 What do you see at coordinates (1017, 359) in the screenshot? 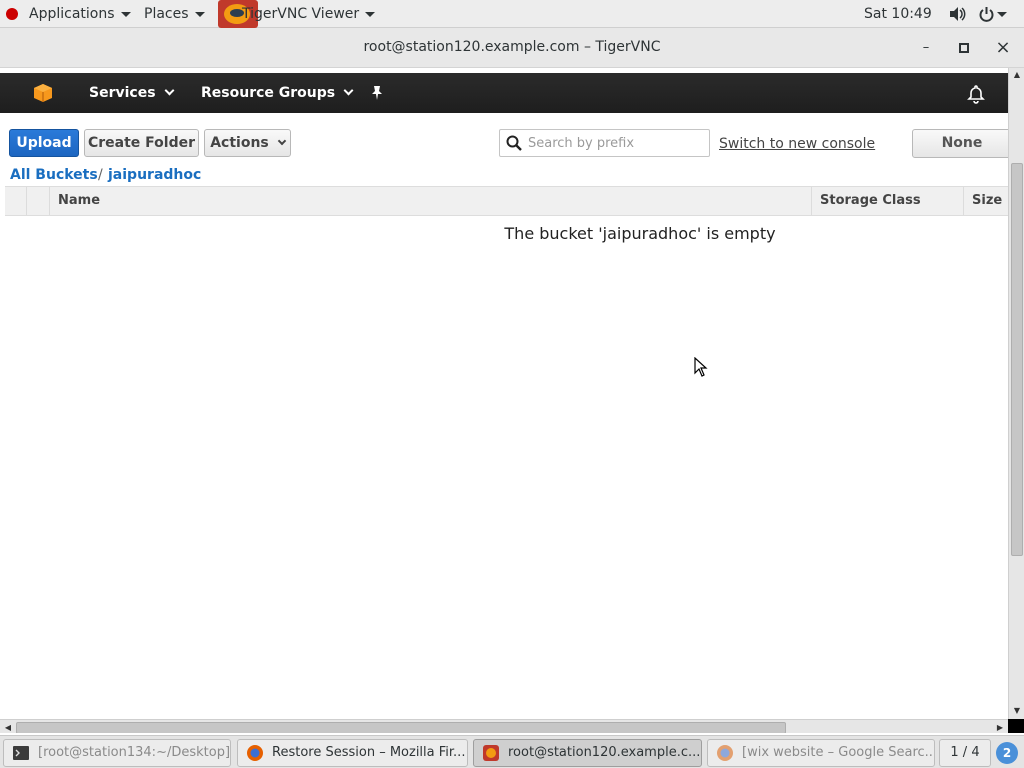
I see `vertical-scroll-thumb` at bounding box center [1017, 359].